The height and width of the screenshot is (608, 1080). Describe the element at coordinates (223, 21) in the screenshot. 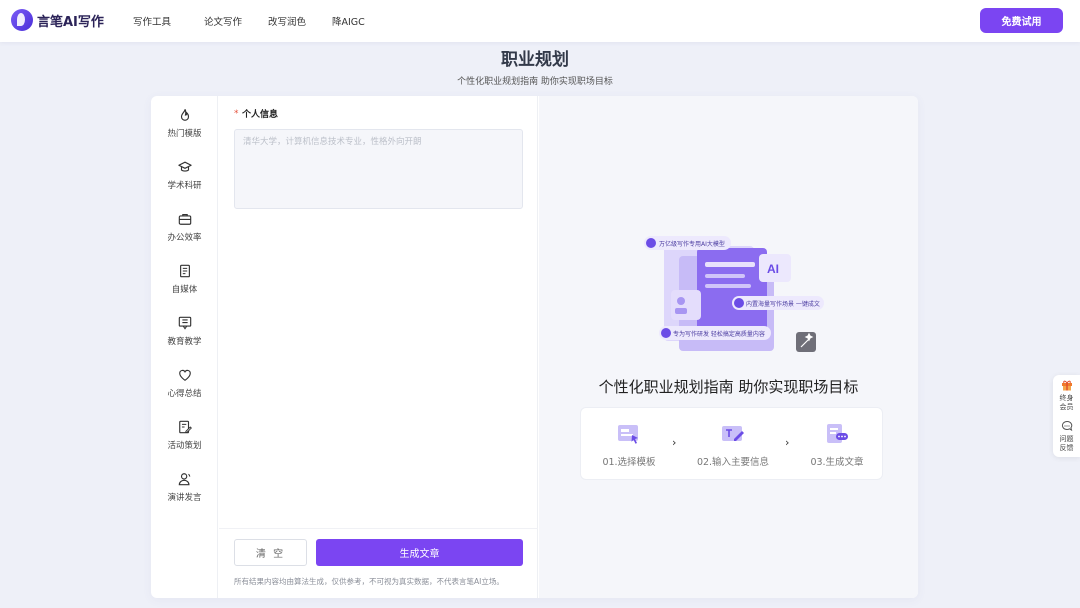

I see `nav-paper-writing: 论文写作` at that location.